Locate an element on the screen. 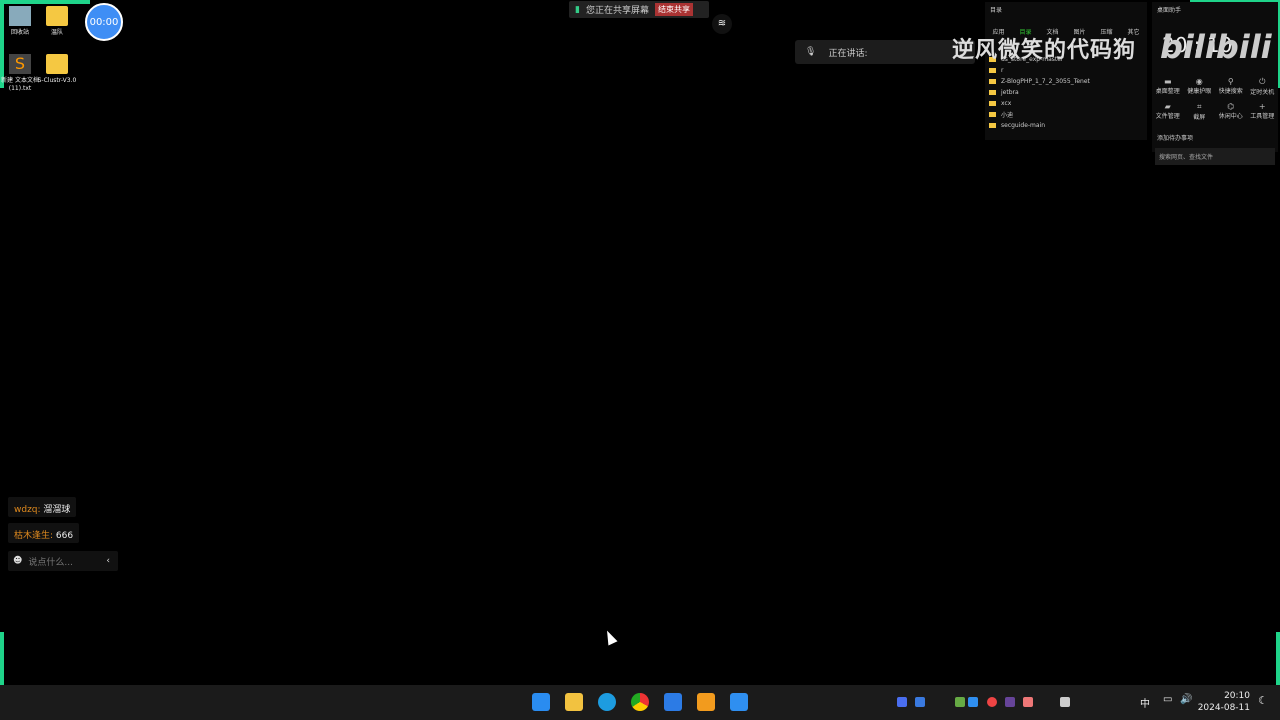 Image resolution: width=1280 pixels, height=720 pixels. shield-icon is located at coordinates (902, 702).